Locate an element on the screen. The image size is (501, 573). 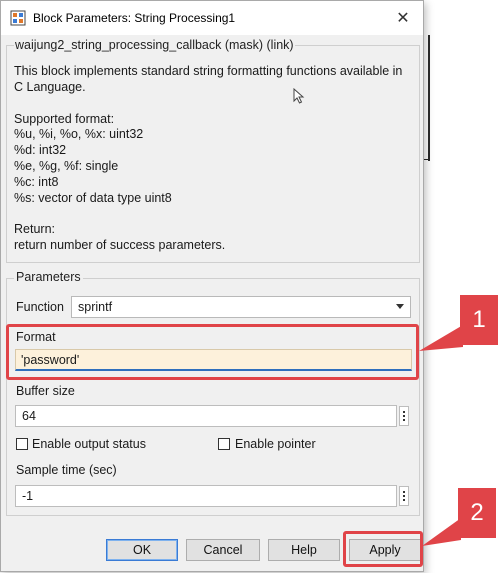
sample-time-input: -1 is located at coordinates (206, 496).